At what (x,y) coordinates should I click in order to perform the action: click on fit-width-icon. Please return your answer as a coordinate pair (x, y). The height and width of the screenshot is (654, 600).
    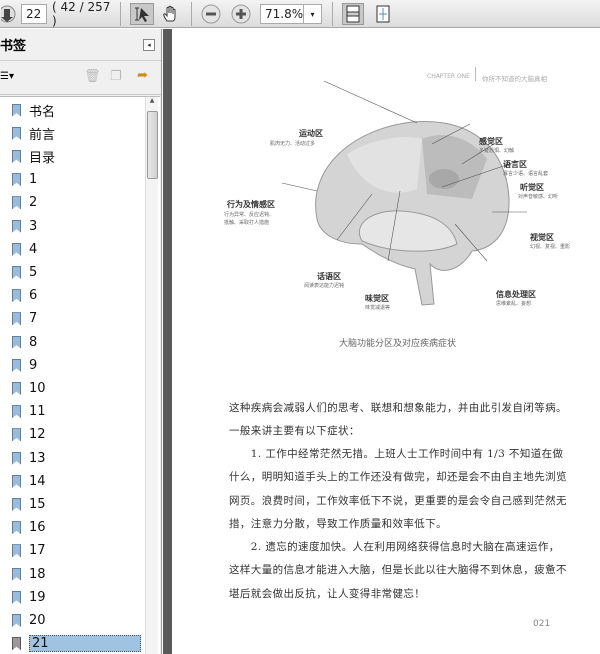
    Looking at the image, I should click on (383, 14).